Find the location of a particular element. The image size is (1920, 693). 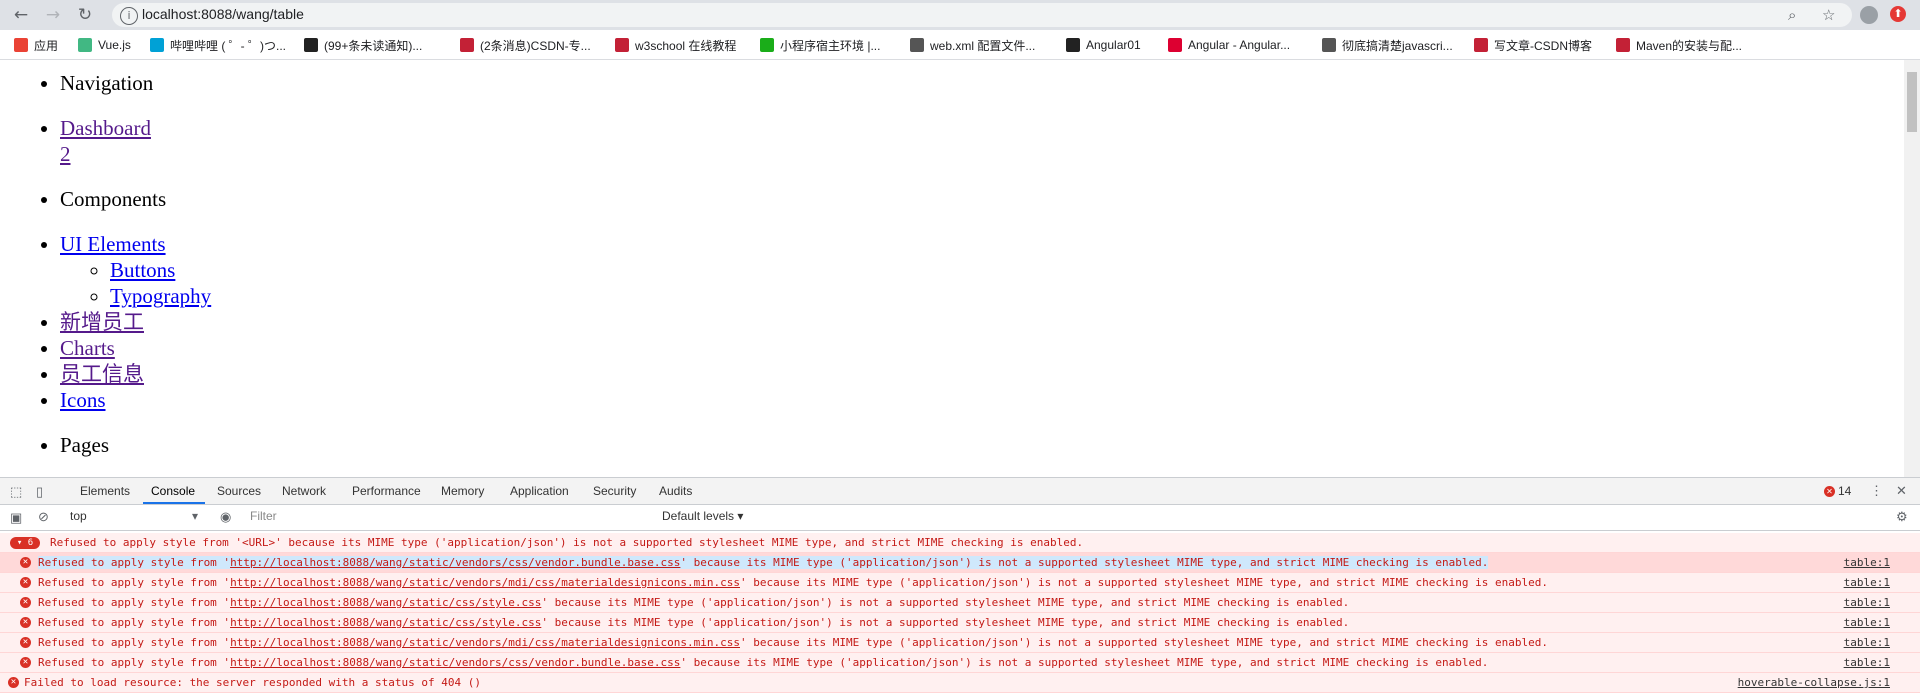

context-select: top ▾ is located at coordinates (135, 518).